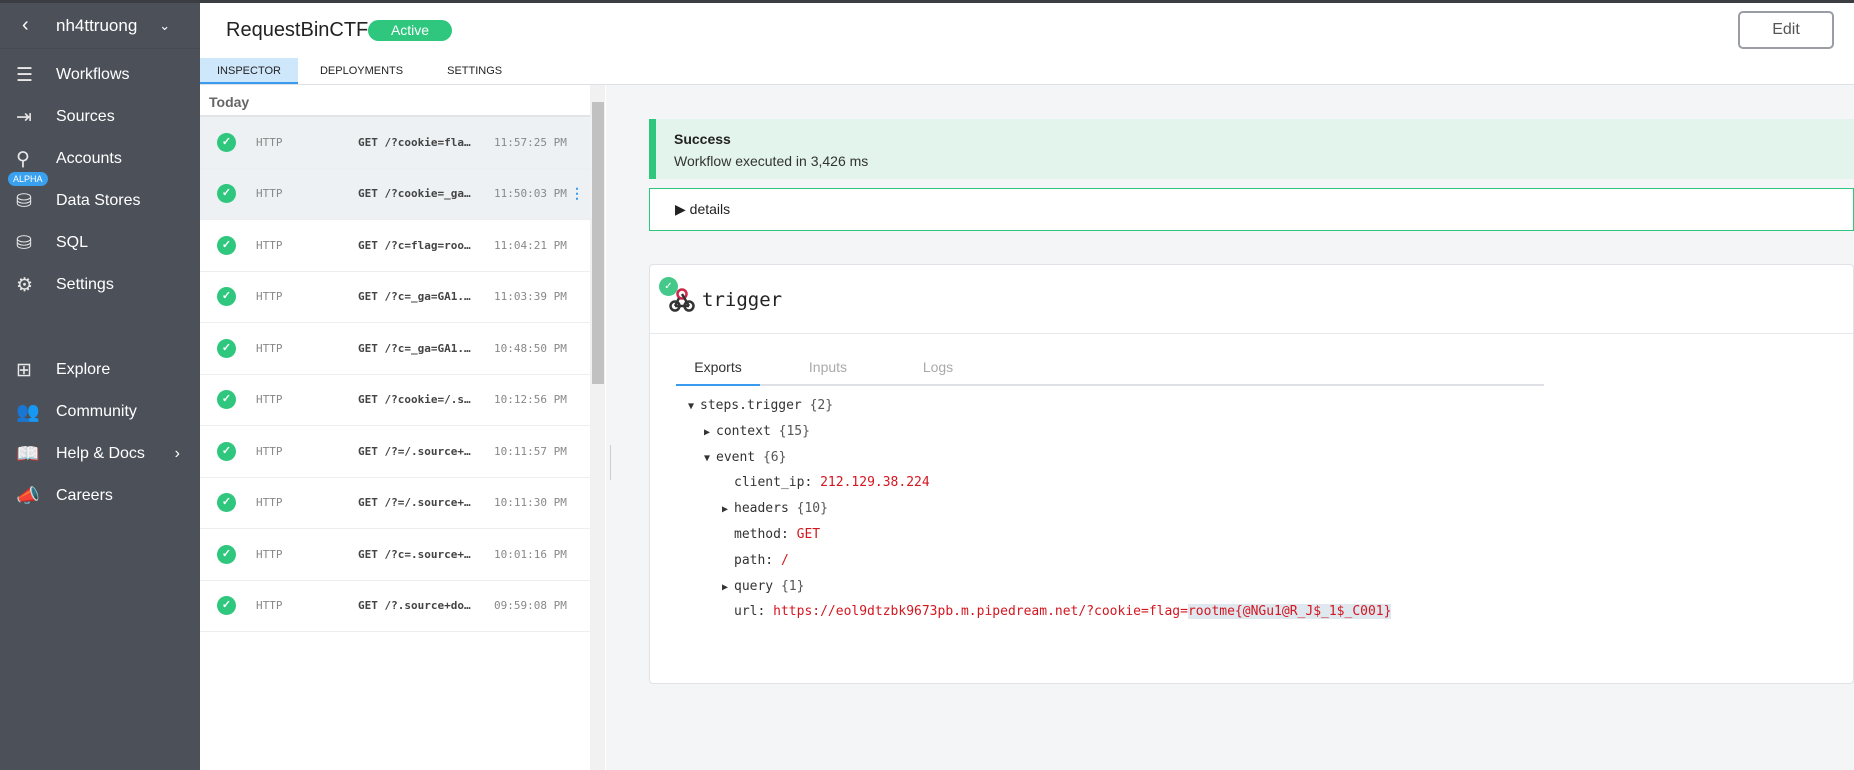 The image size is (1854, 770). I want to click on sidebar-item-careers: 📣 Careers, so click(100, 496).